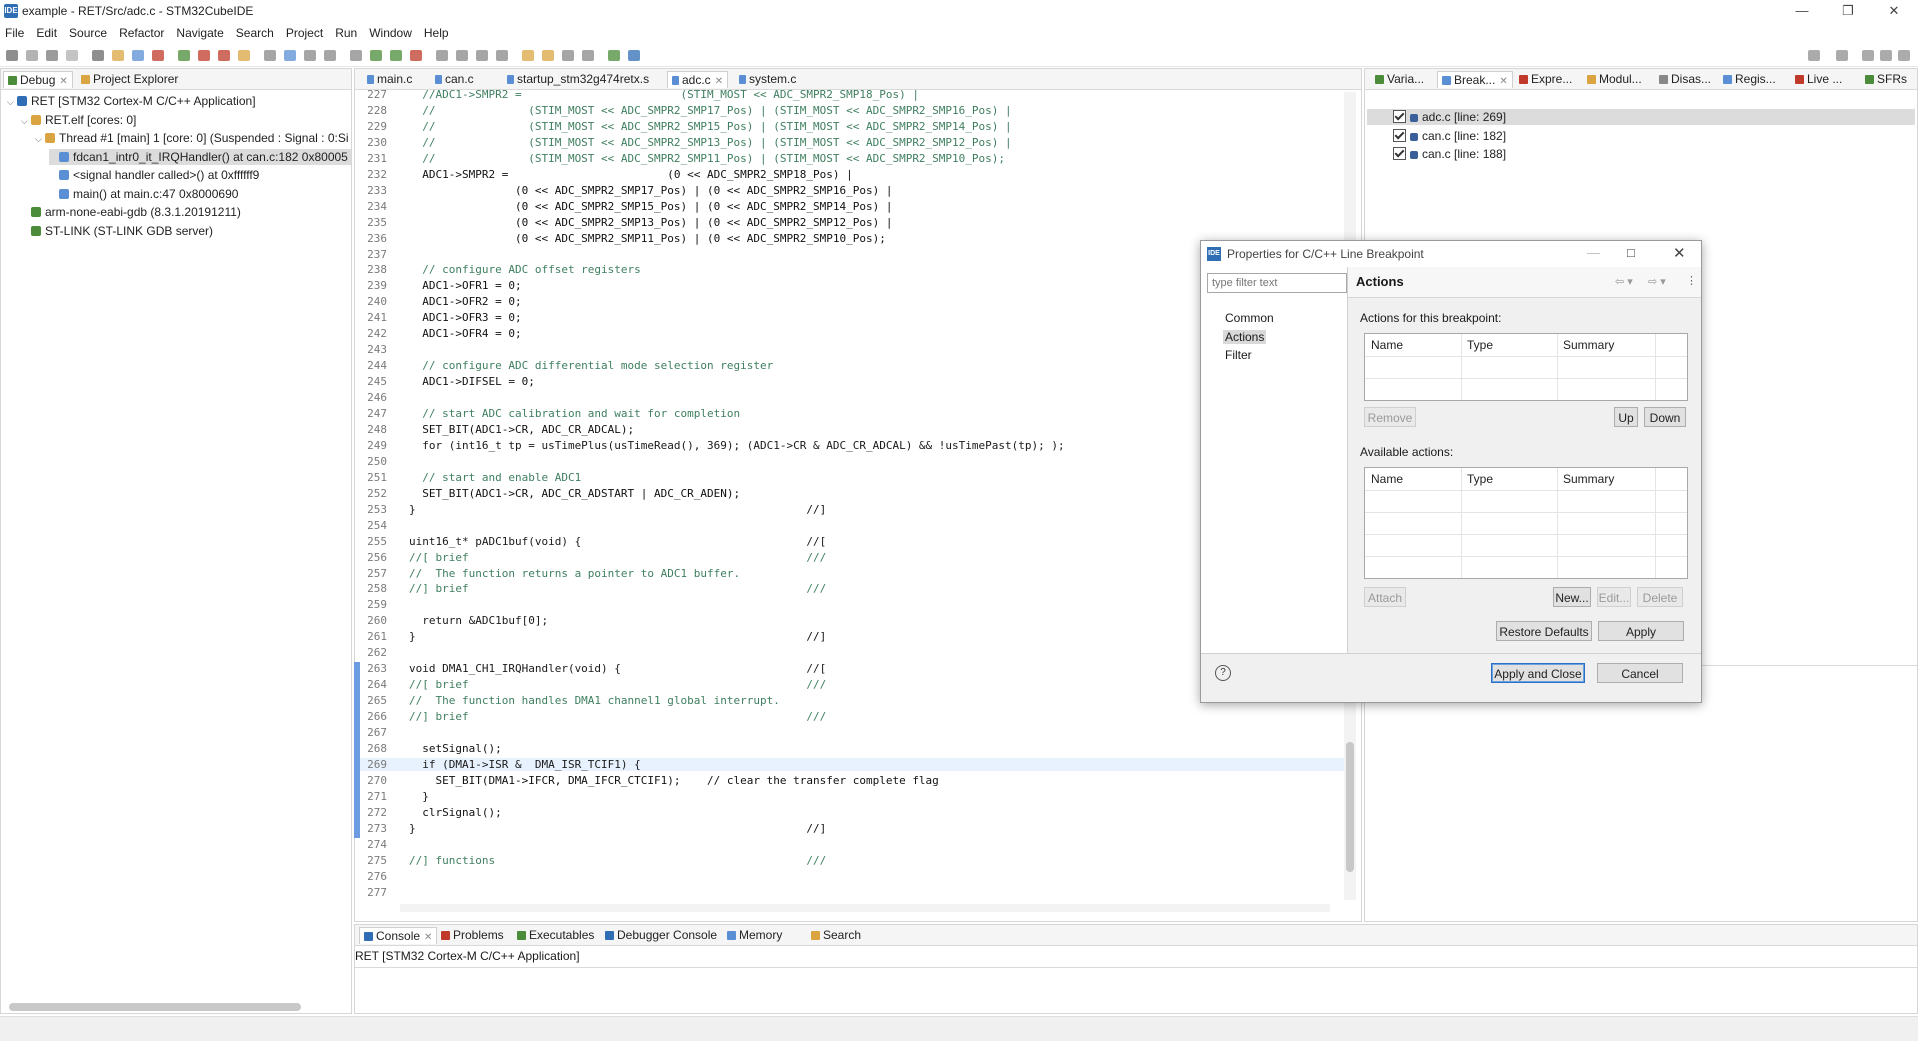 This screenshot has height=1041, width=1918. I want to click on nav-item-actions: Actions, so click(1245, 336).